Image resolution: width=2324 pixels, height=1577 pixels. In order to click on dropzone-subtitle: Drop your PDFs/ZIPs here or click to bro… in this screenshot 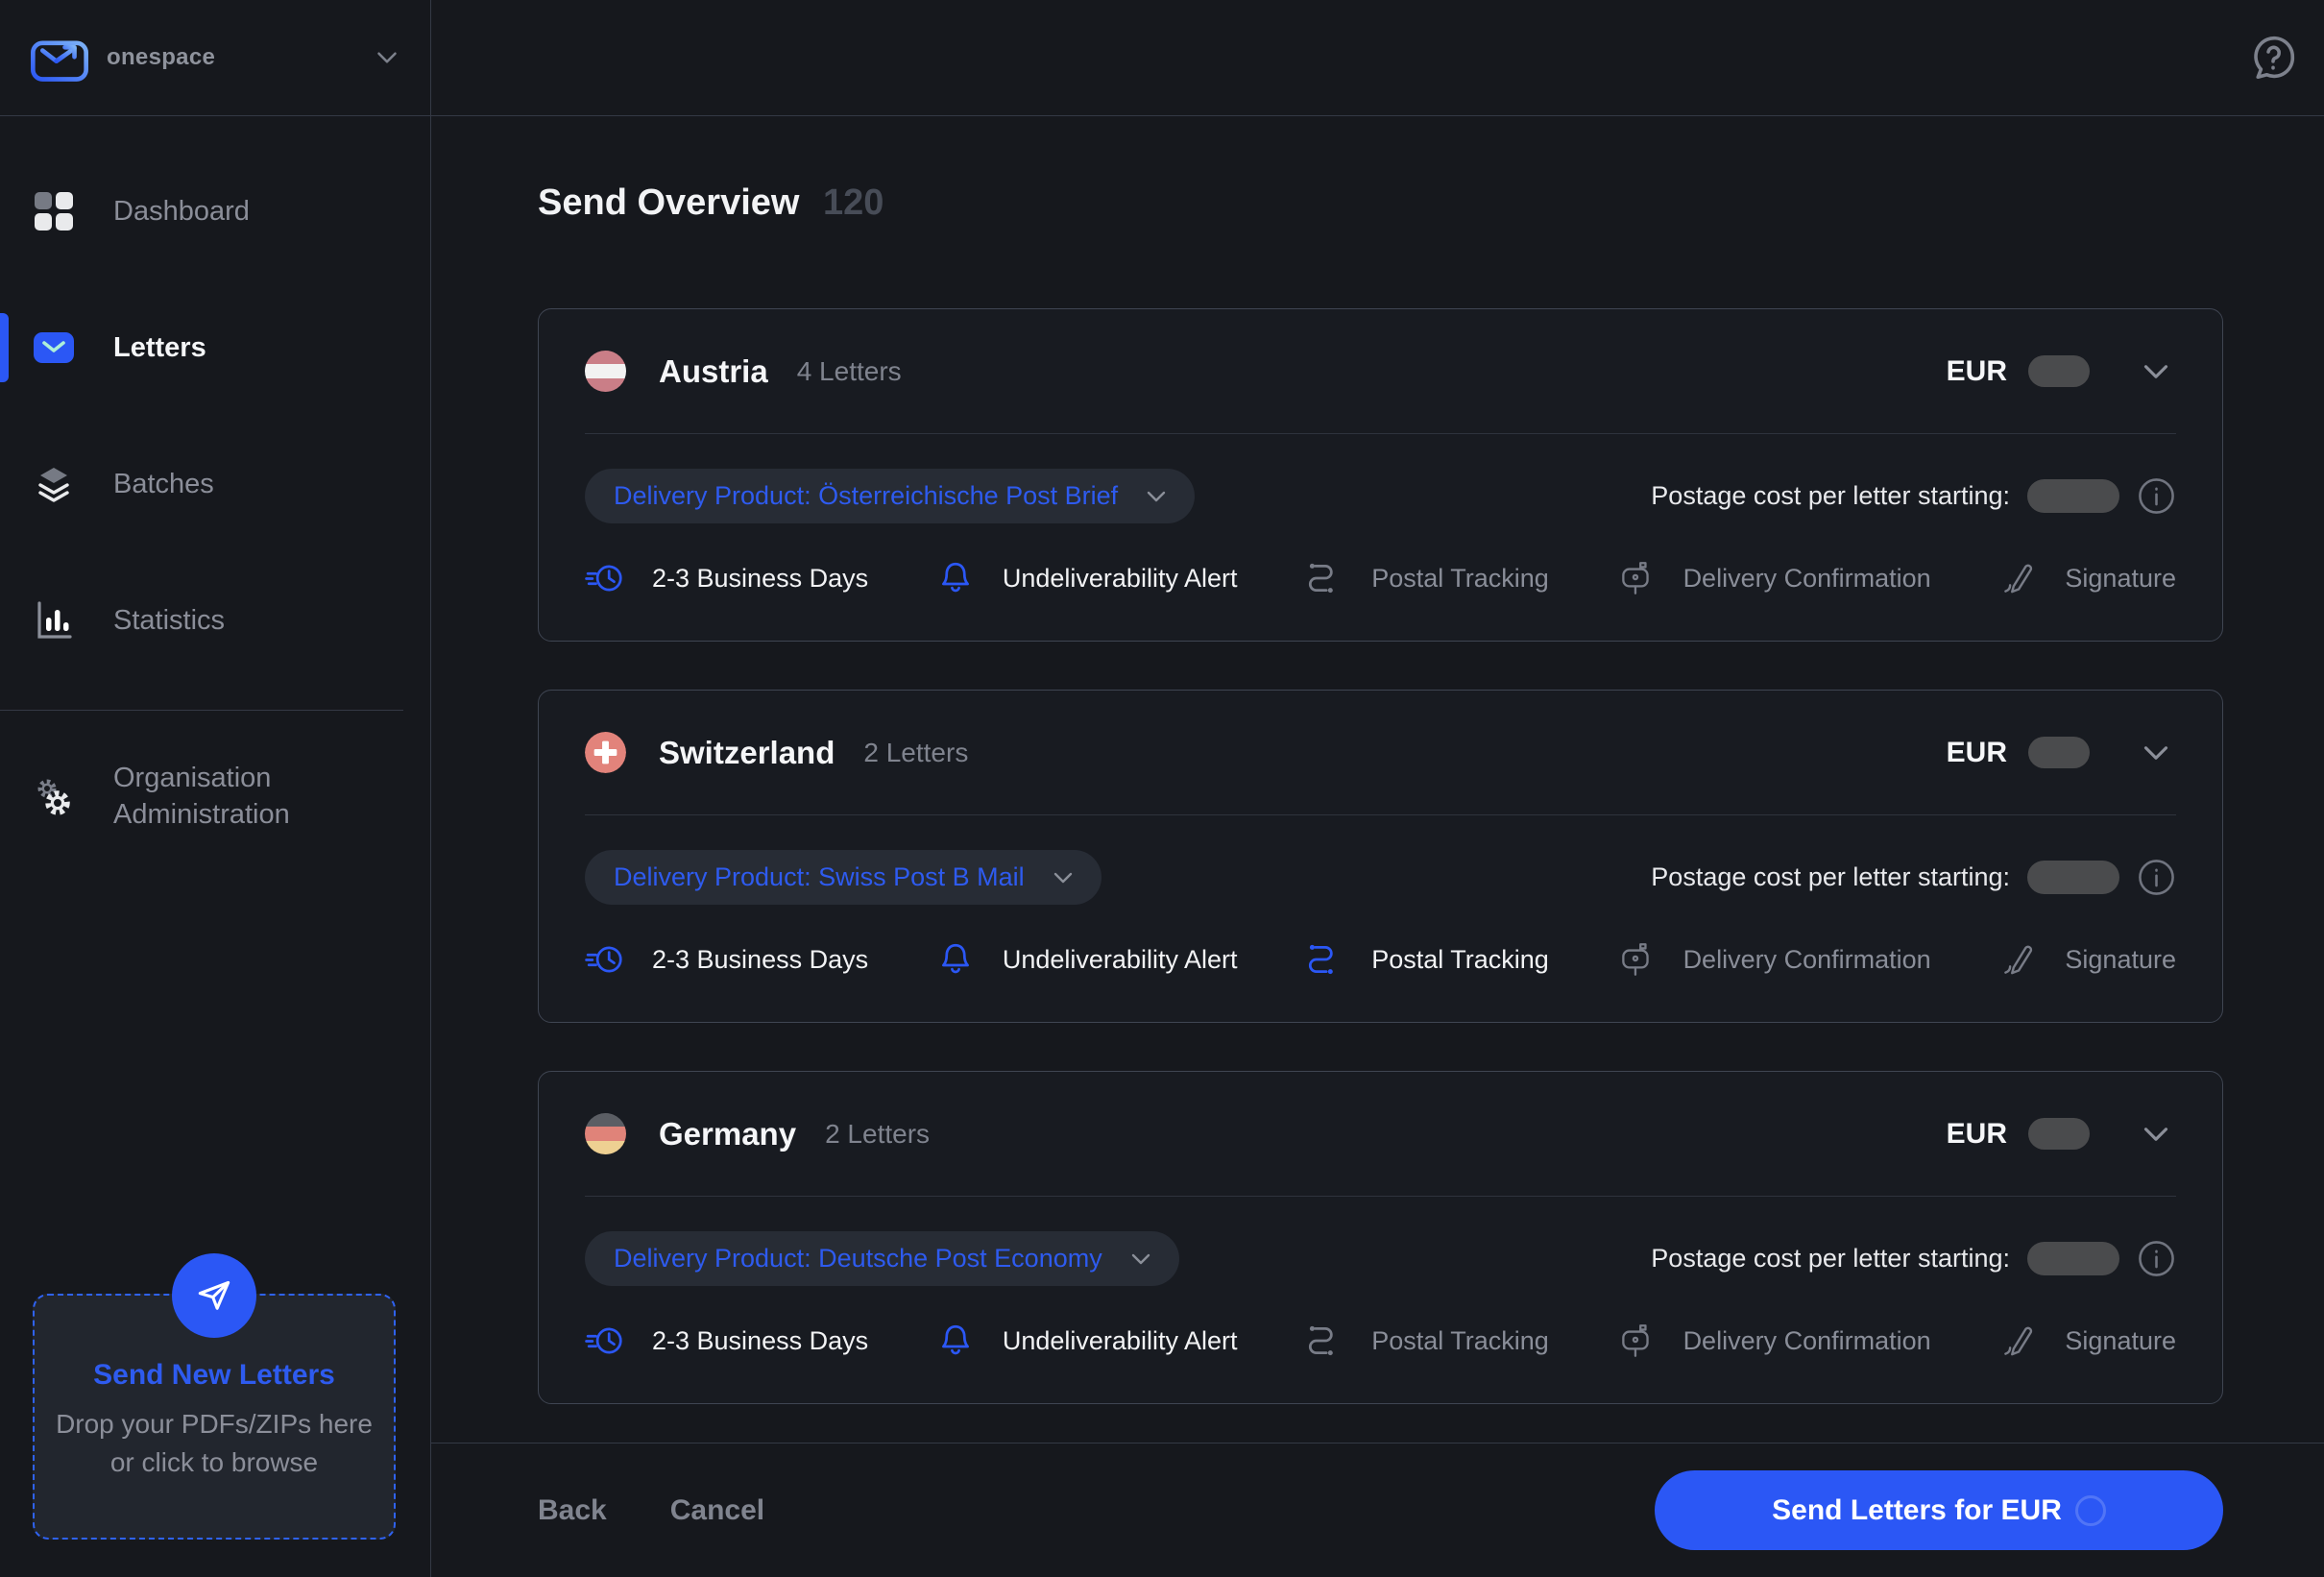, I will do `click(214, 1443)`.